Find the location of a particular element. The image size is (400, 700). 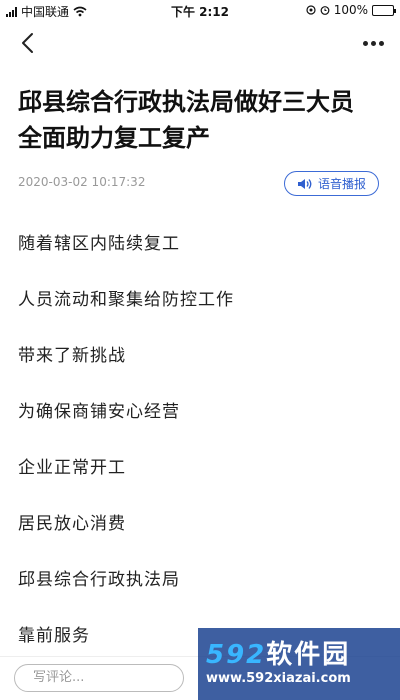

chevron-left-icon is located at coordinates (27, 43).